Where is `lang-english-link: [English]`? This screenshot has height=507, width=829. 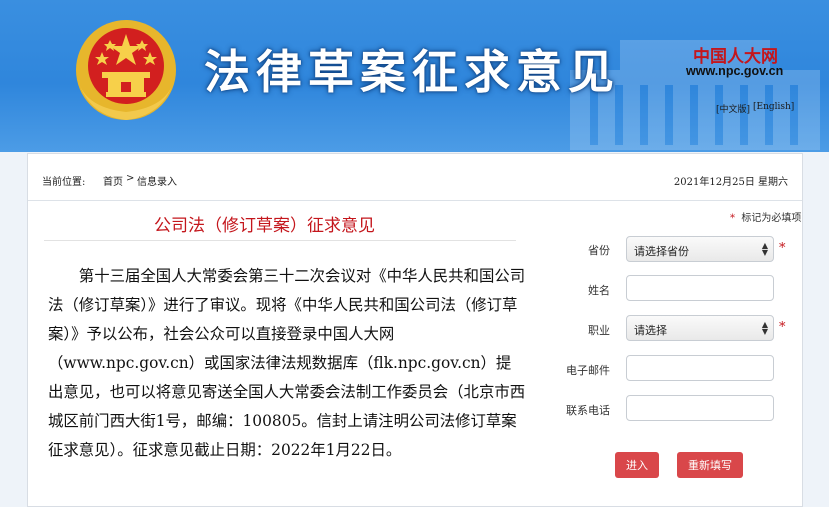
lang-english-link: [English] is located at coordinates (773, 107).